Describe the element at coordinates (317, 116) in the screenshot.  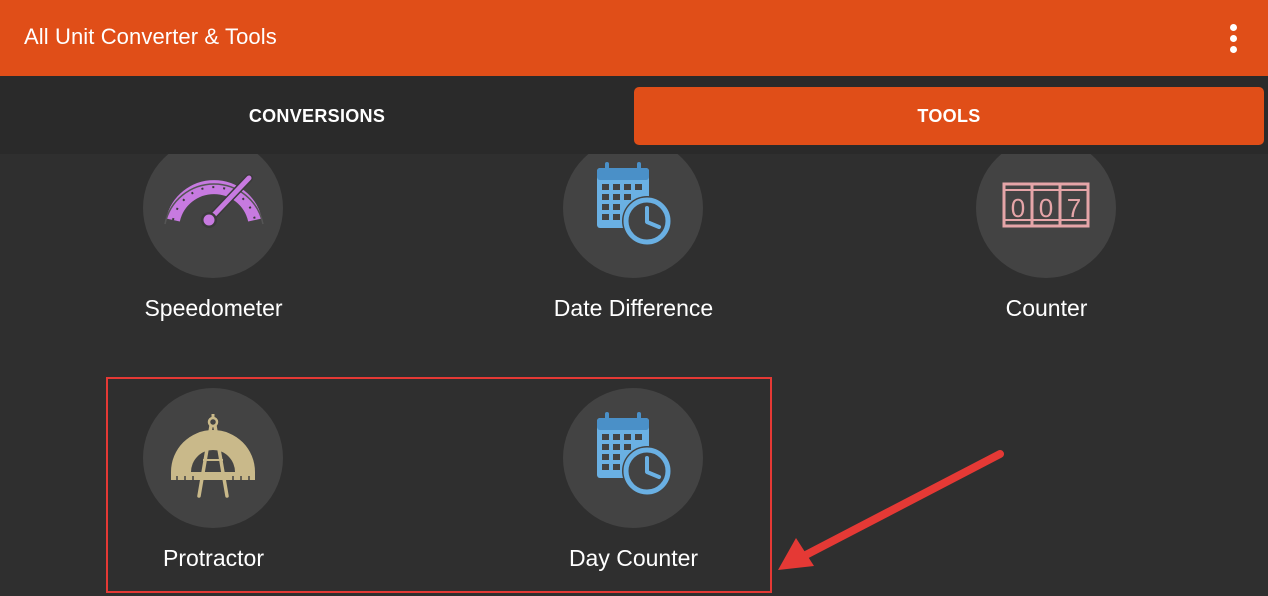
I see `tab-conversions: CONVERSIONS` at that location.